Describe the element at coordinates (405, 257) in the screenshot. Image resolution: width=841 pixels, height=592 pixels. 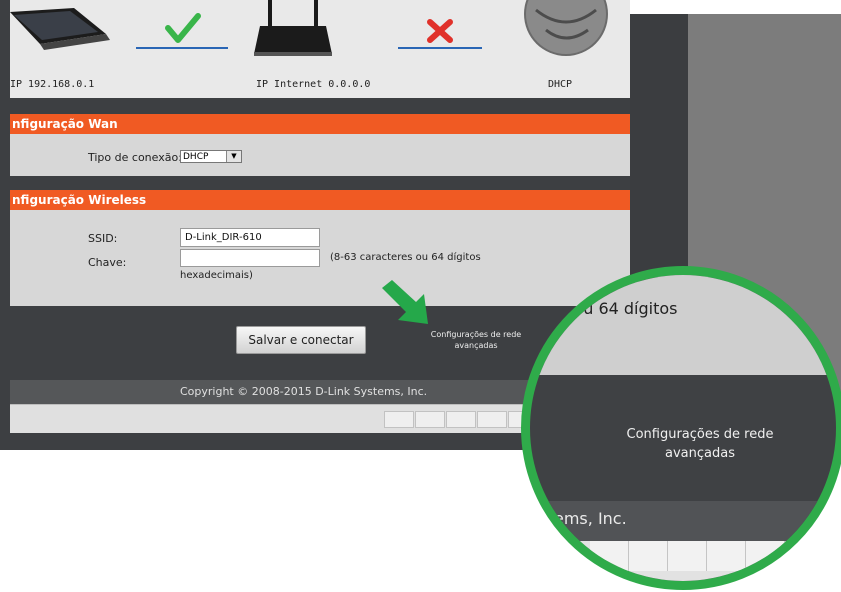
I see `key-hint: (8-63 caracteres ou 64 dígitos` at that location.